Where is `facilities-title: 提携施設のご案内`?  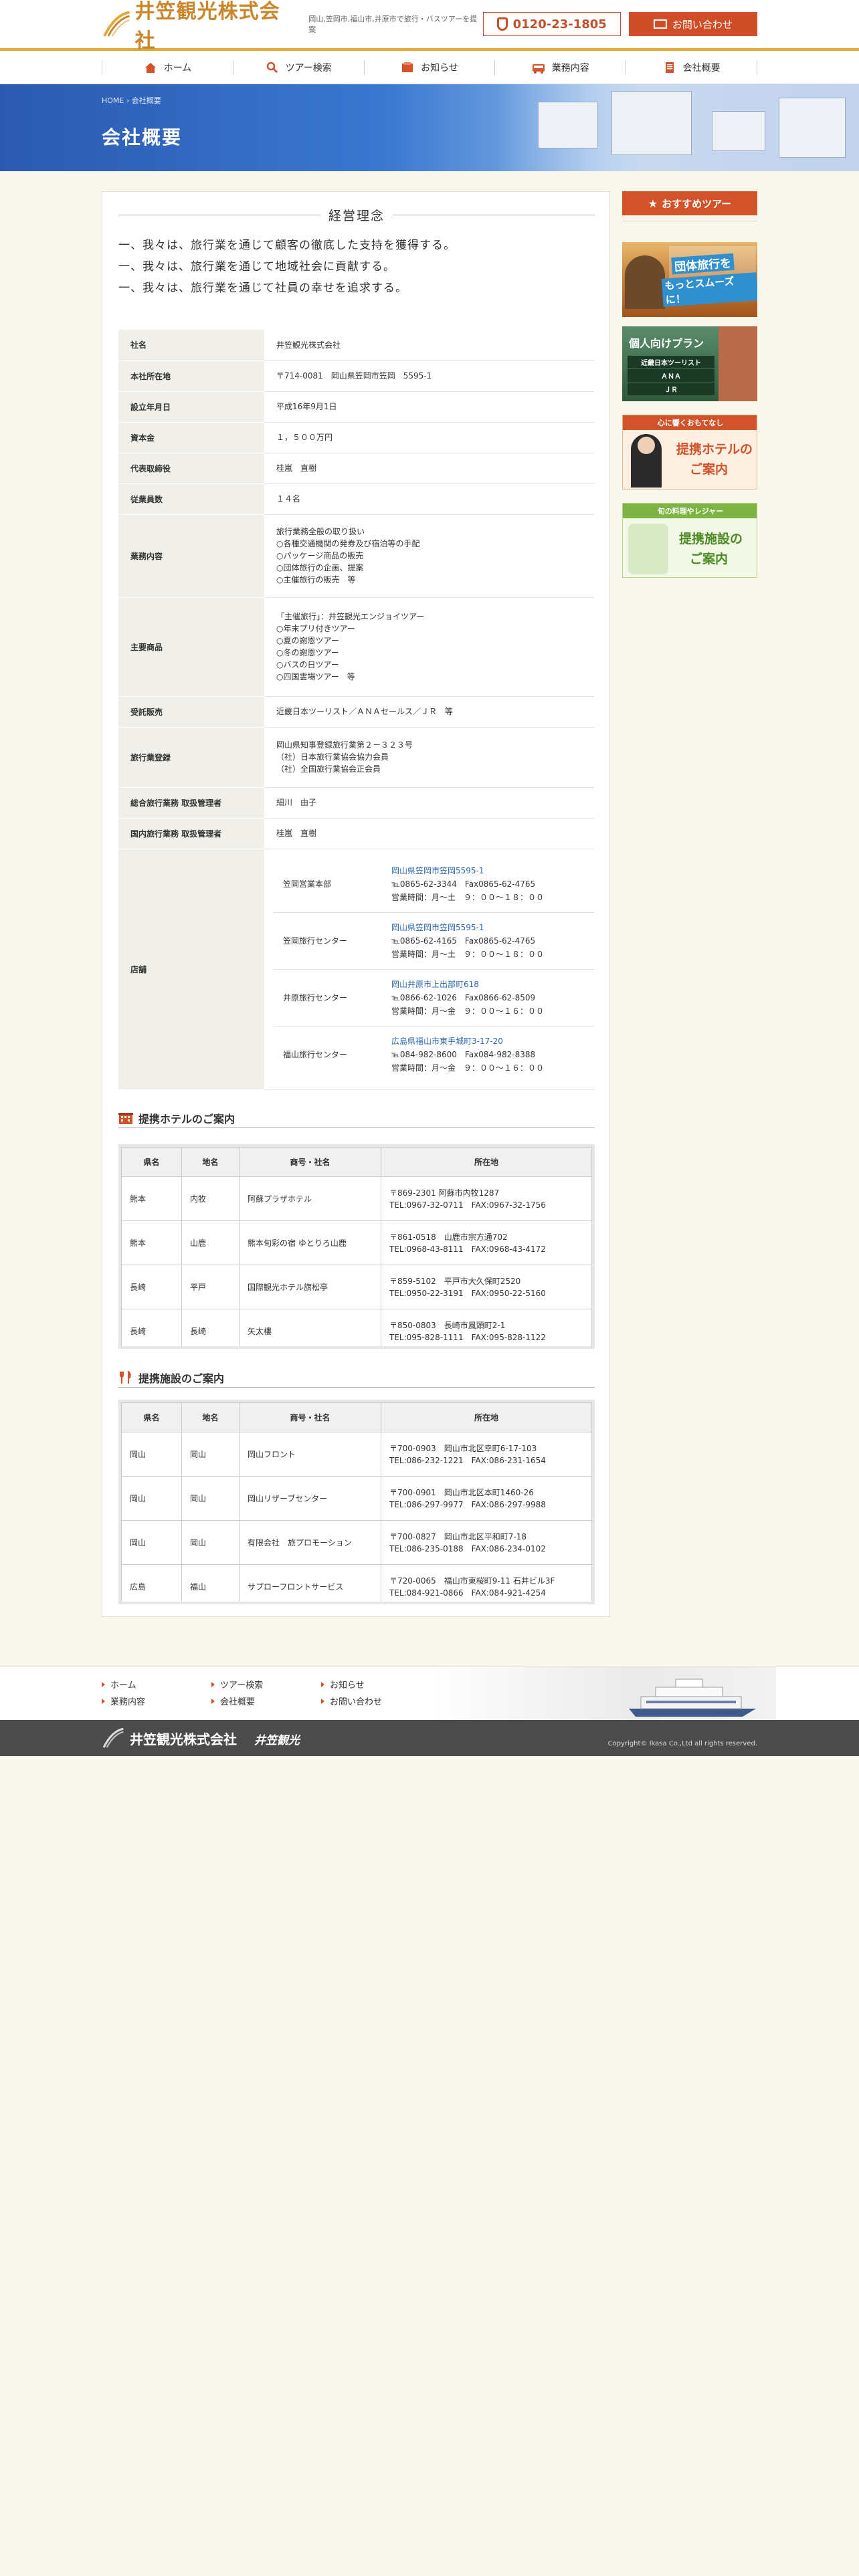 facilities-title: 提携施設のご案内 is located at coordinates (182, 1378).